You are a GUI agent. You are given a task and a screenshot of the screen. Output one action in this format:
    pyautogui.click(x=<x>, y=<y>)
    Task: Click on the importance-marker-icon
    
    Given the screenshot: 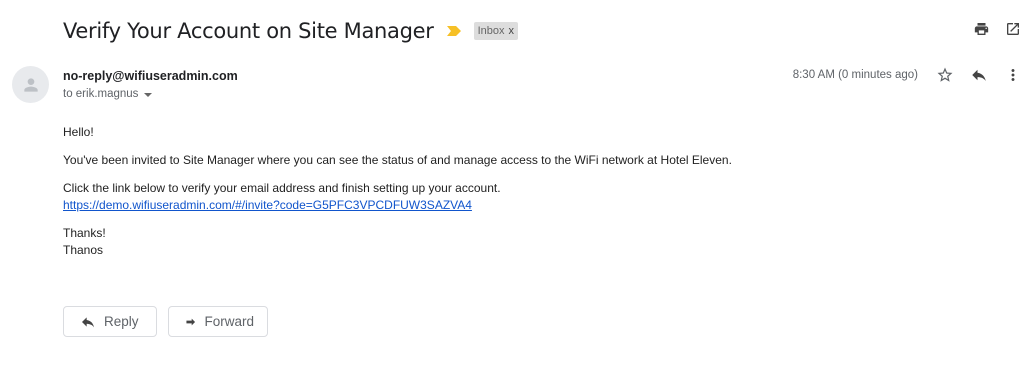 What is the action you would take?
    pyautogui.click(x=454, y=31)
    